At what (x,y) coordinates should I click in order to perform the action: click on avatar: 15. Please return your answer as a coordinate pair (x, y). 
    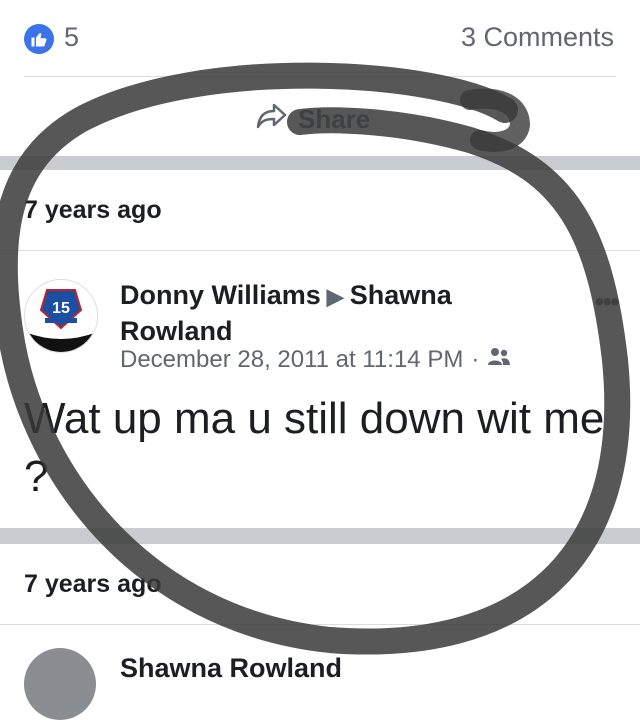
    Looking at the image, I should click on (61, 316).